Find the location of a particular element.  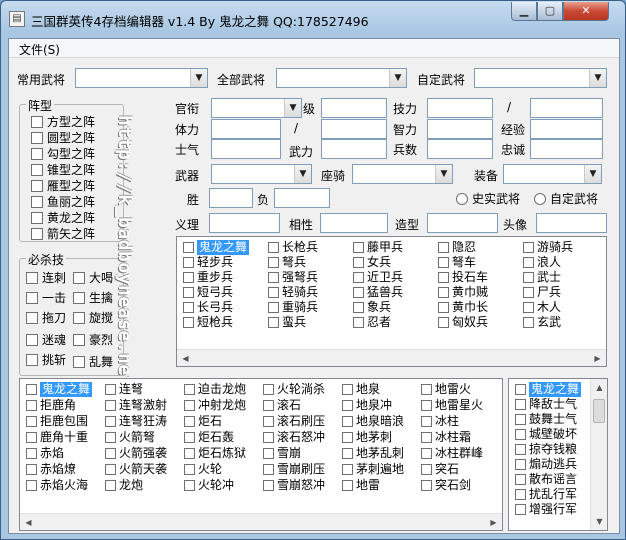

list-item: 游骑兵 is located at coordinates (548, 247).